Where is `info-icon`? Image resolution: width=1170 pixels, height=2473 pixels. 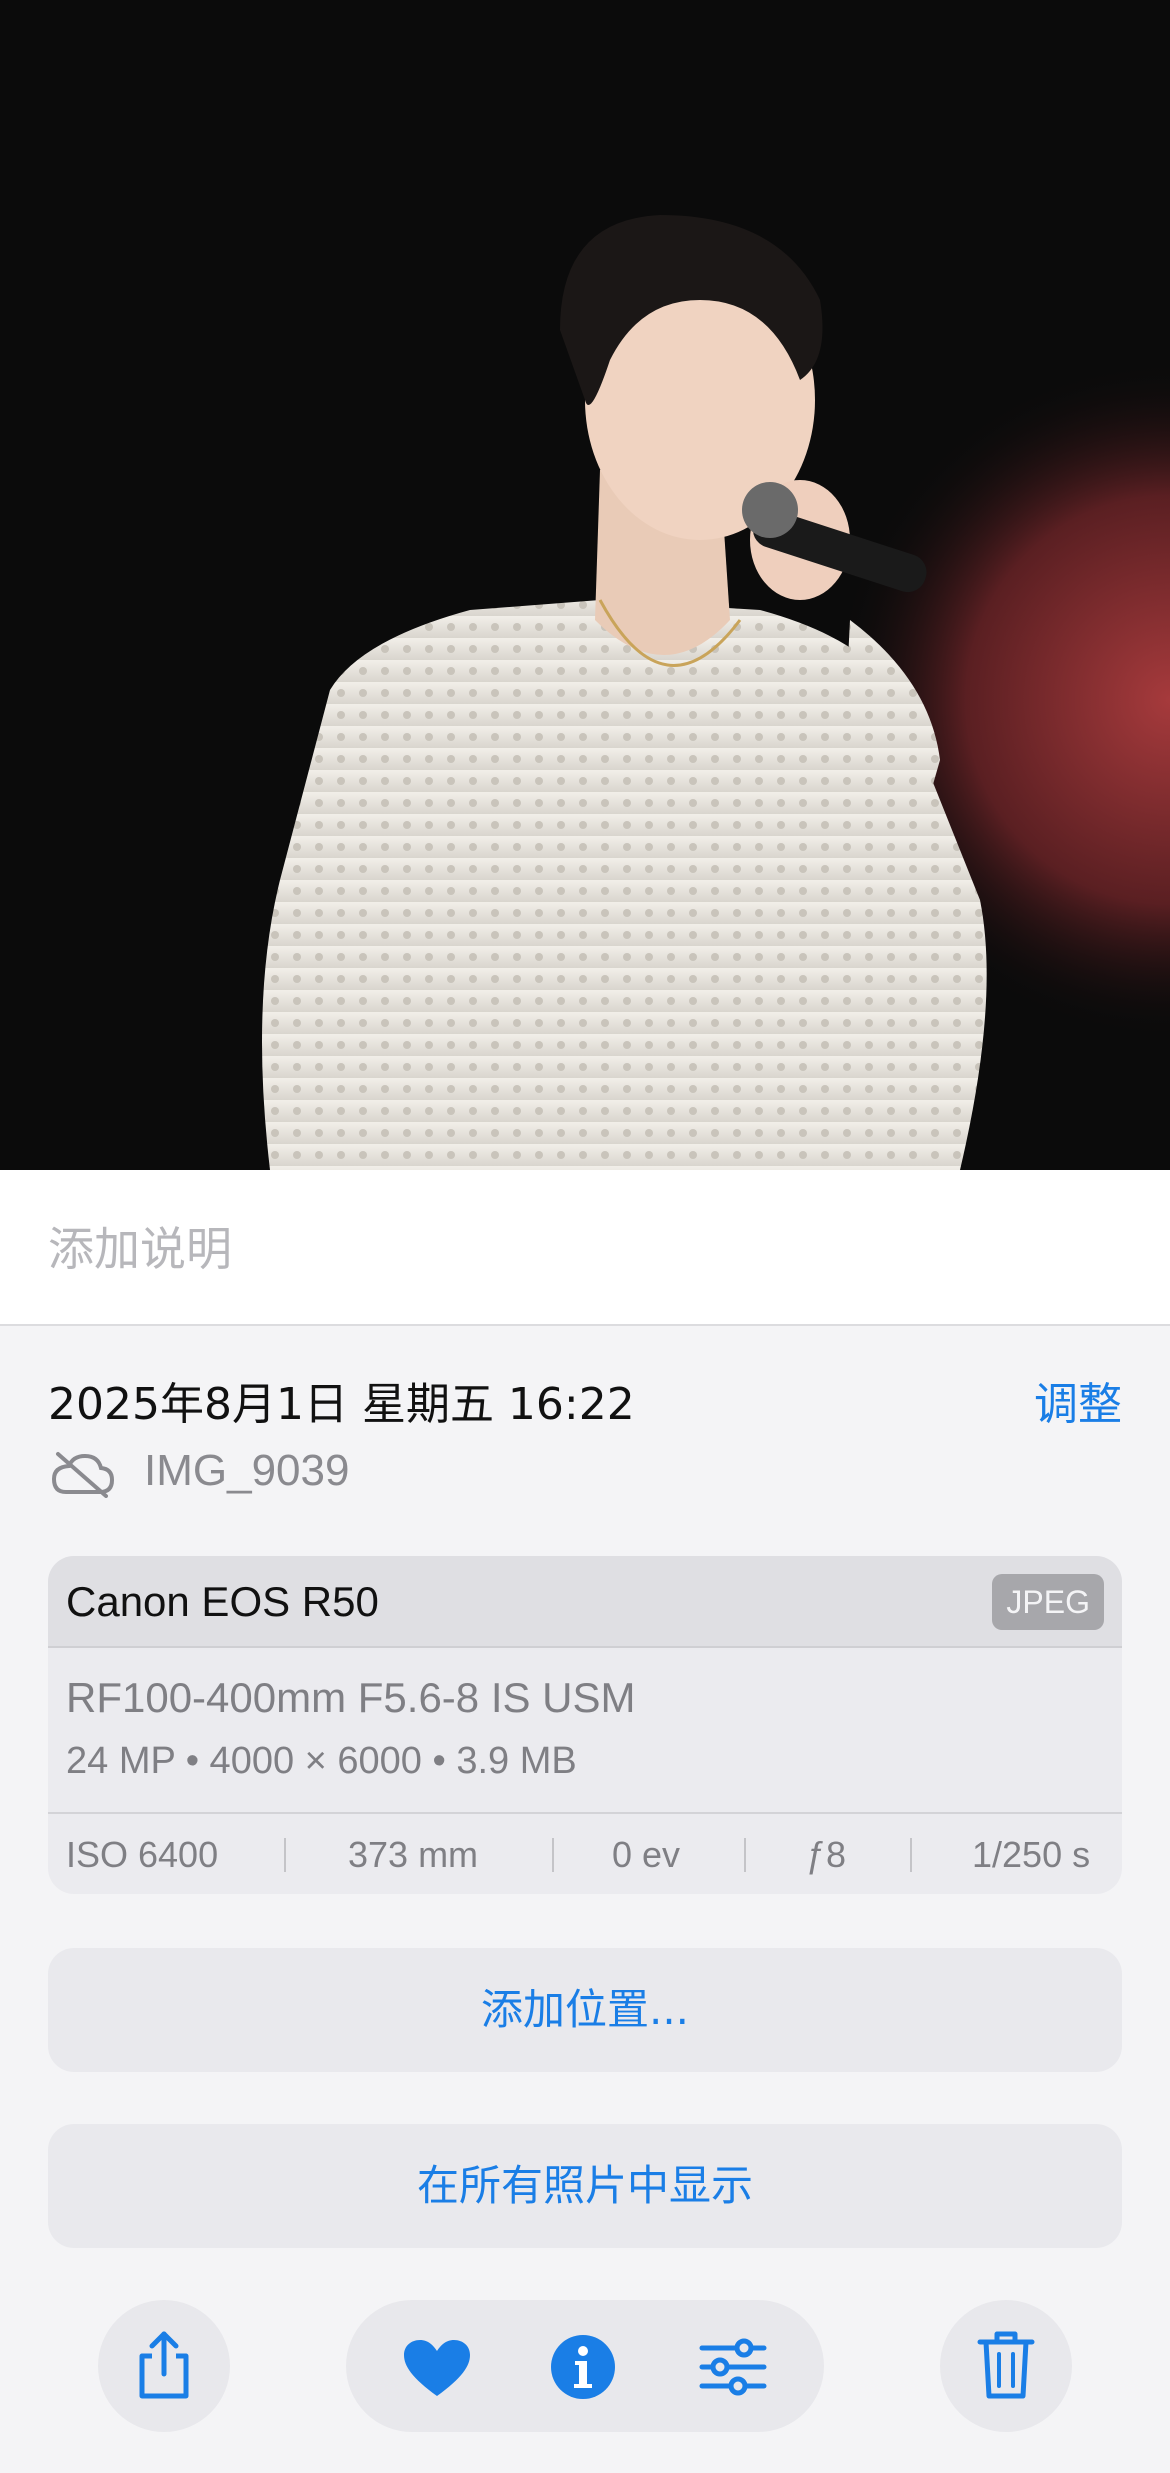 info-icon is located at coordinates (583, 2367).